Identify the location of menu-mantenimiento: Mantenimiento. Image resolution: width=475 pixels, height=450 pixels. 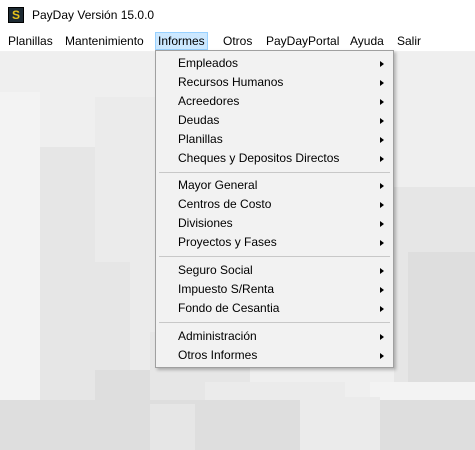
(104, 41).